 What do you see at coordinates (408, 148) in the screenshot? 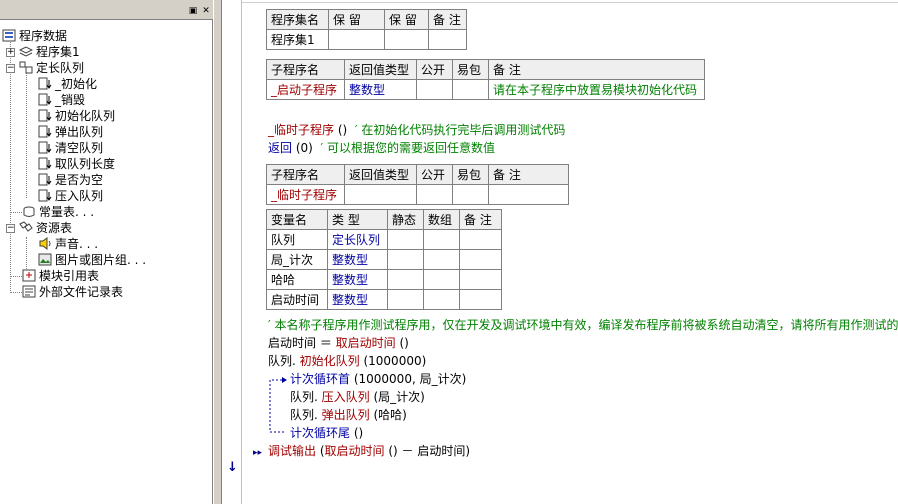
I see `code-comment: ′ 可以根据您的需要返回任意数值` at bounding box center [408, 148].